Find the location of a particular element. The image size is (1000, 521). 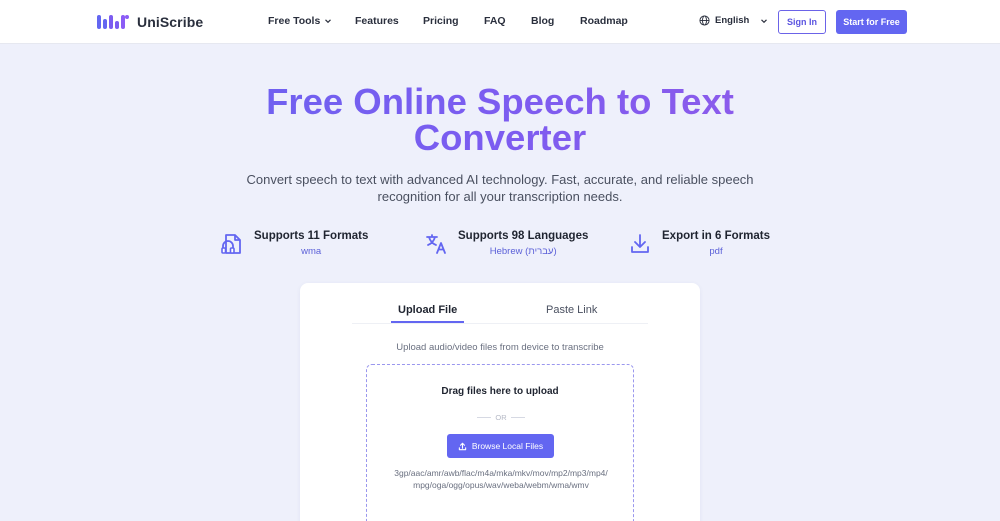

nav-features: Features is located at coordinates (377, 21).